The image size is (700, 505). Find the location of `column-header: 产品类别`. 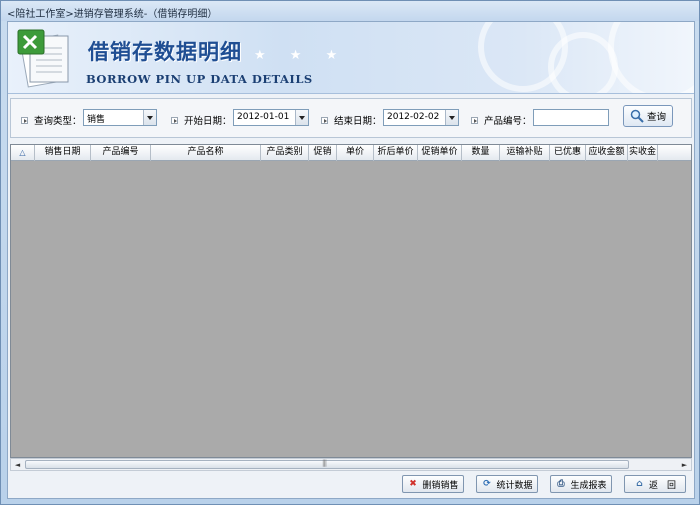

column-header: 产品类别 is located at coordinates (285, 153).